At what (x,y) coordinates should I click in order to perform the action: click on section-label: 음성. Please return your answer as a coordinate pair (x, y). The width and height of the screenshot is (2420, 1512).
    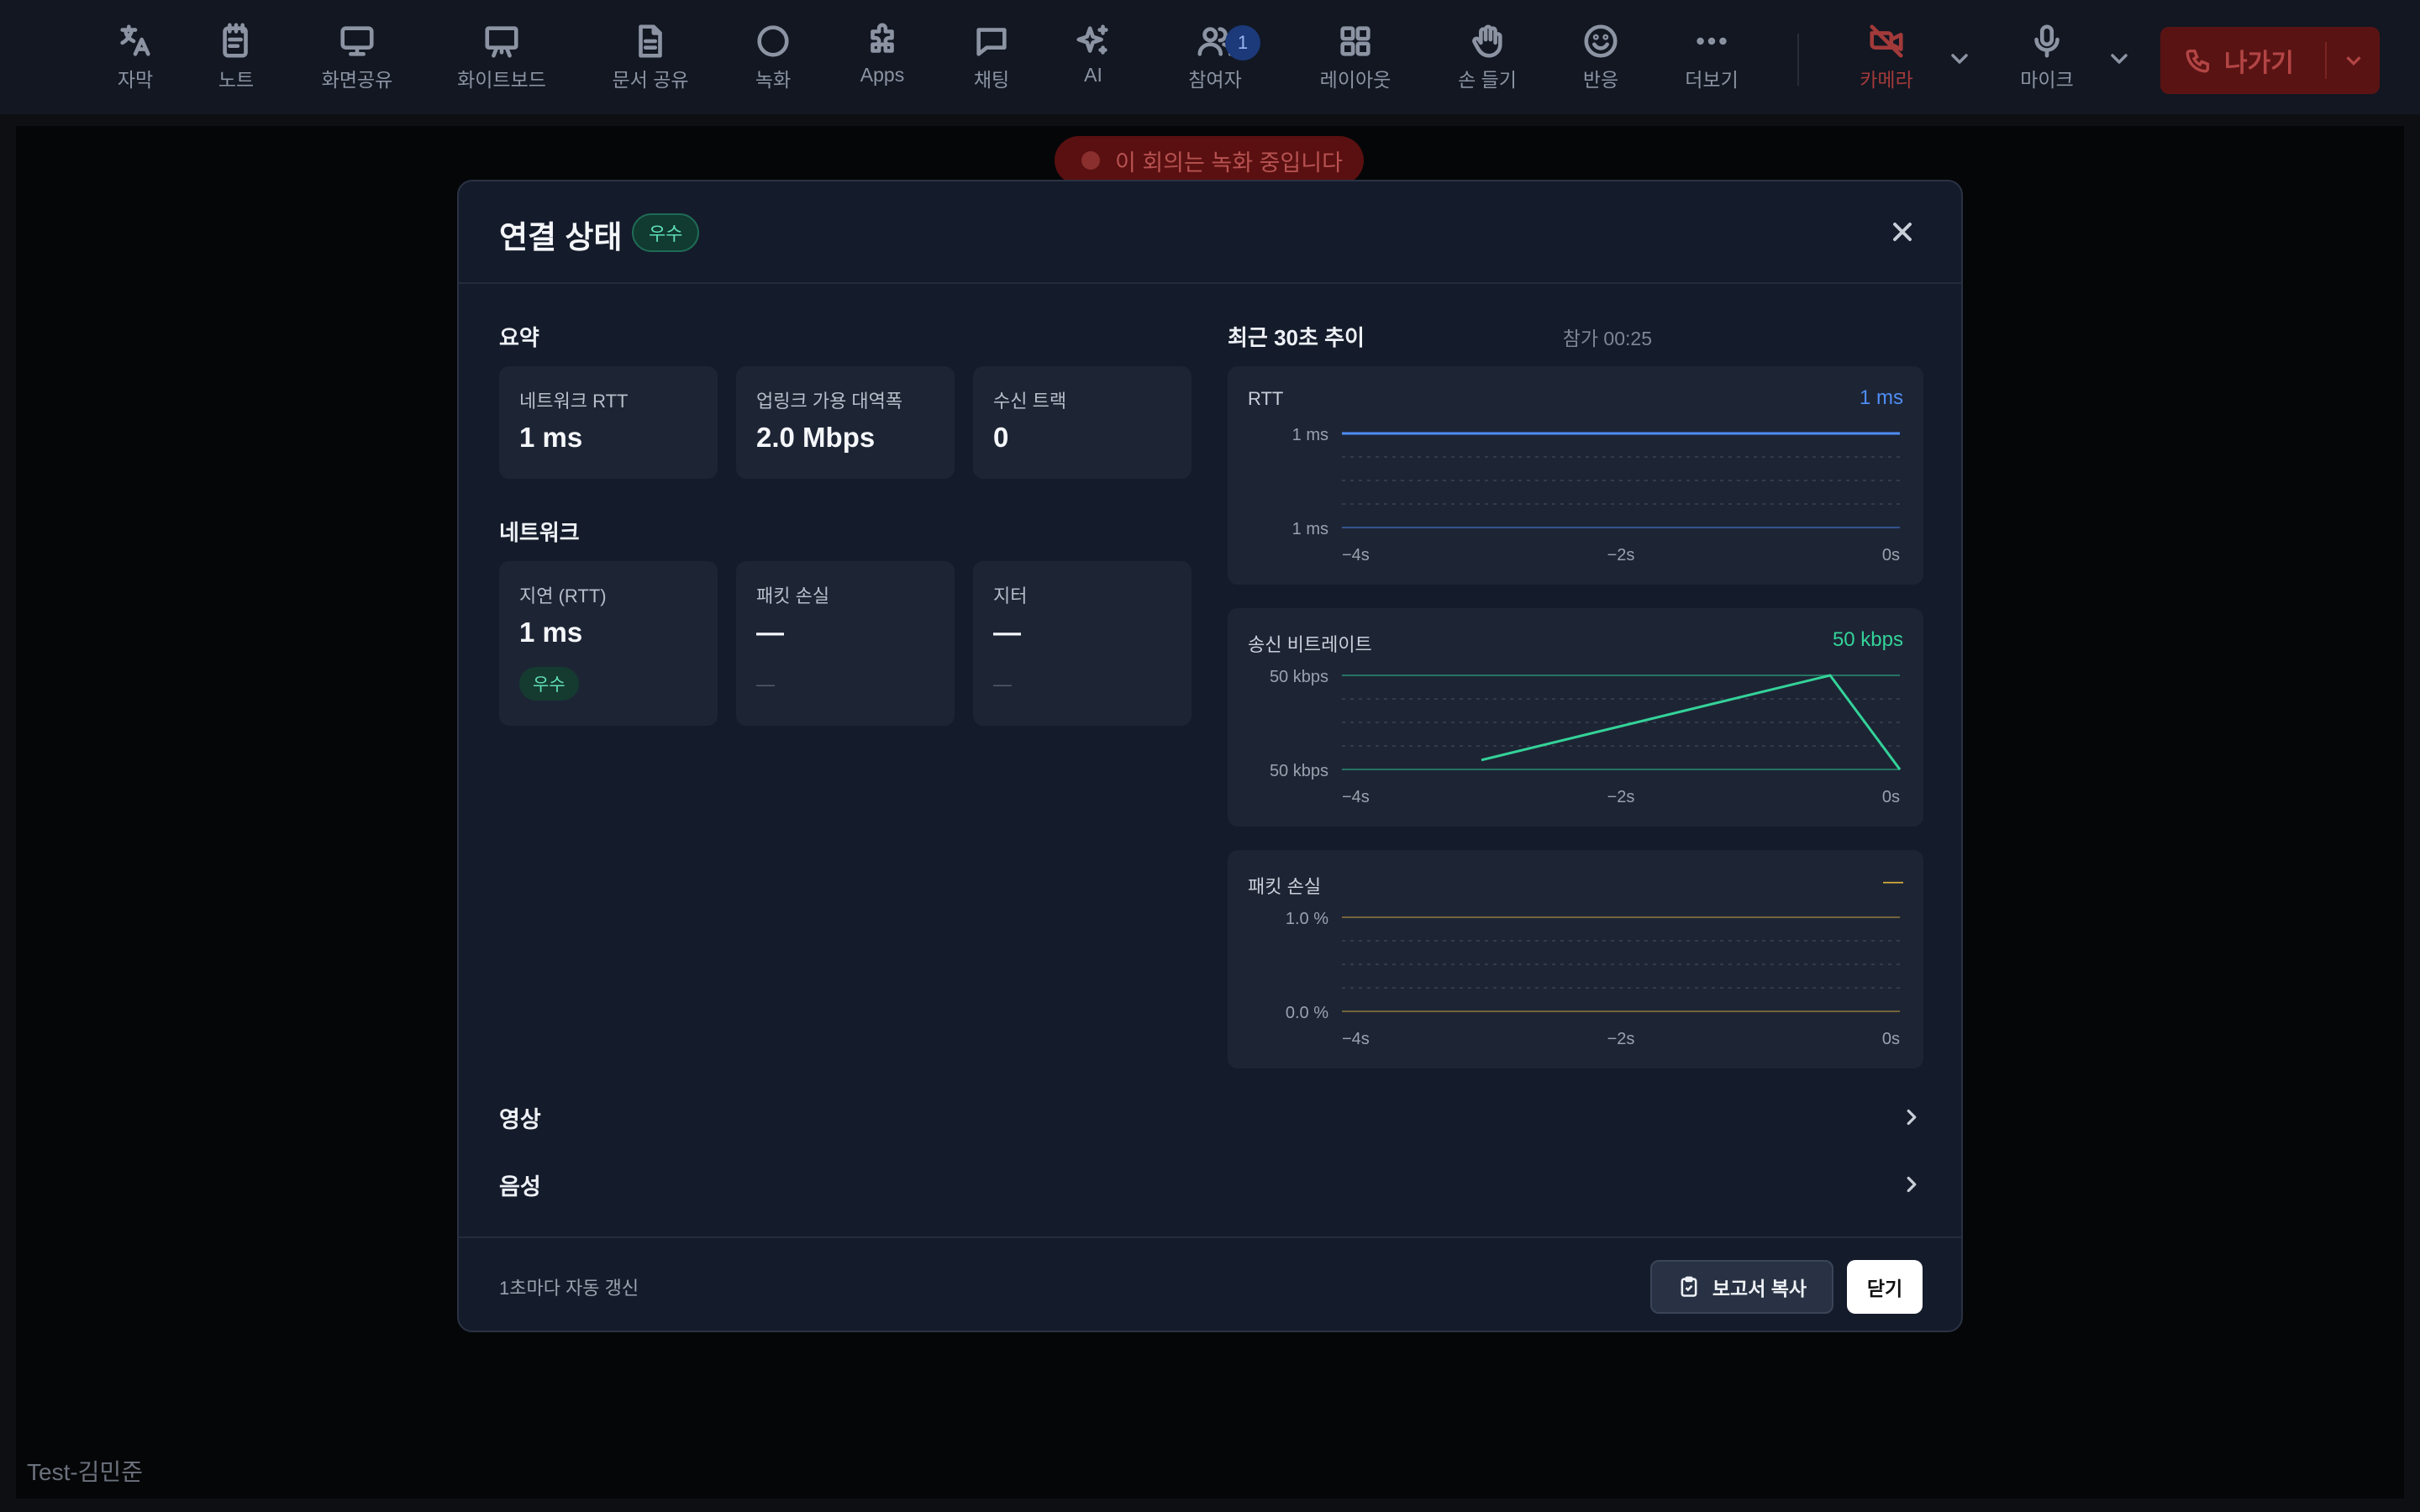
    Looking at the image, I should click on (520, 1186).